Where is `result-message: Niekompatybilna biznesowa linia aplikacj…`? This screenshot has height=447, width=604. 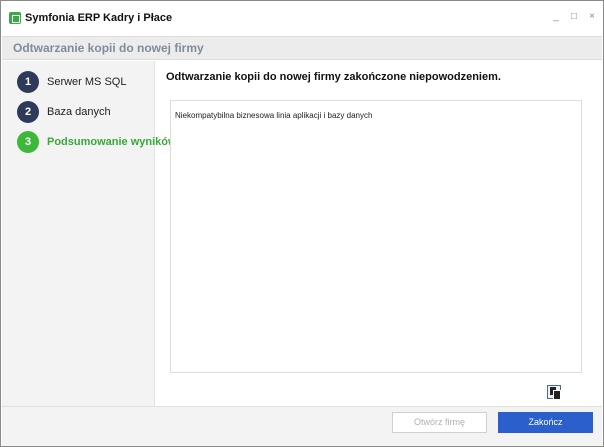
result-message: Niekompatybilna biznesowa linia aplikacj… is located at coordinates (274, 115).